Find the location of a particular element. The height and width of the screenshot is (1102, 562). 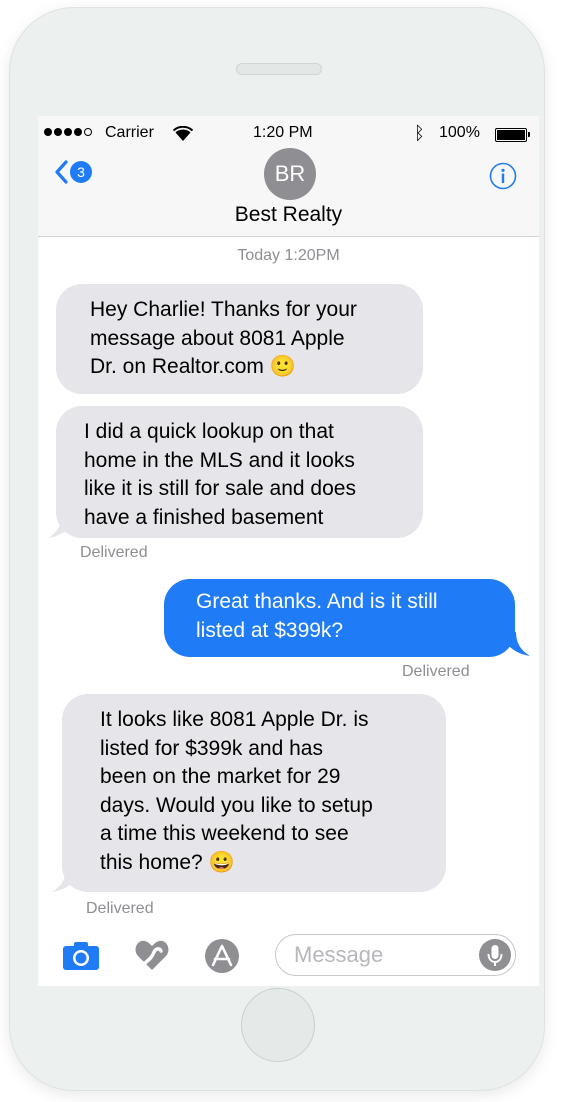

message-input is located at coordinates (395, 955).